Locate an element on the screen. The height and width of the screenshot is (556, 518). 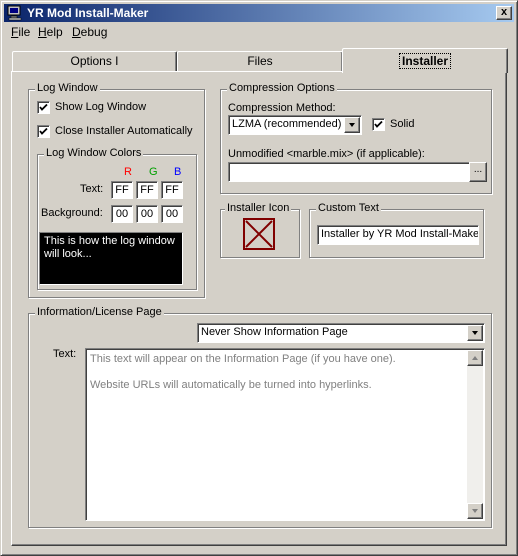
menu-file: File is located at coordinates (20, 32).